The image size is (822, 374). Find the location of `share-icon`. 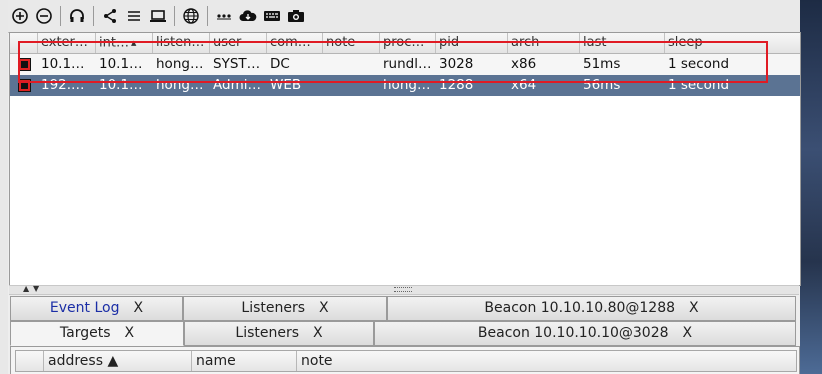

share-icon is located at coordinates (110, 16).